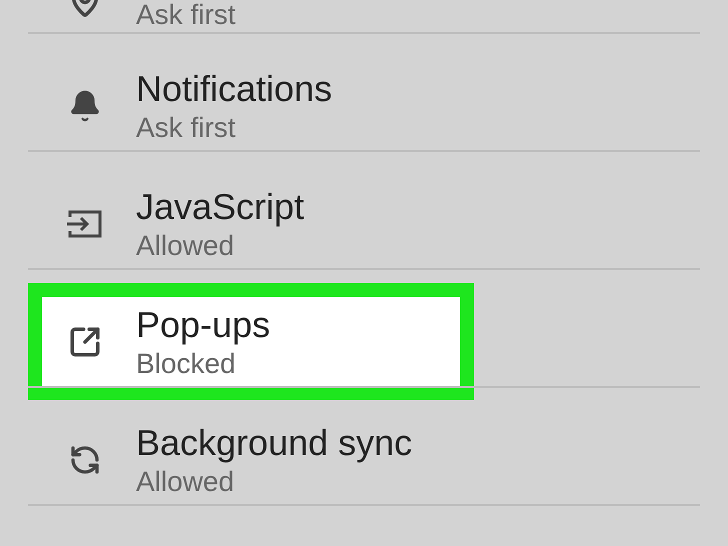 The width and height of the screenshot is (728, 546). I want to click on sync-icon, so click(85, 460).